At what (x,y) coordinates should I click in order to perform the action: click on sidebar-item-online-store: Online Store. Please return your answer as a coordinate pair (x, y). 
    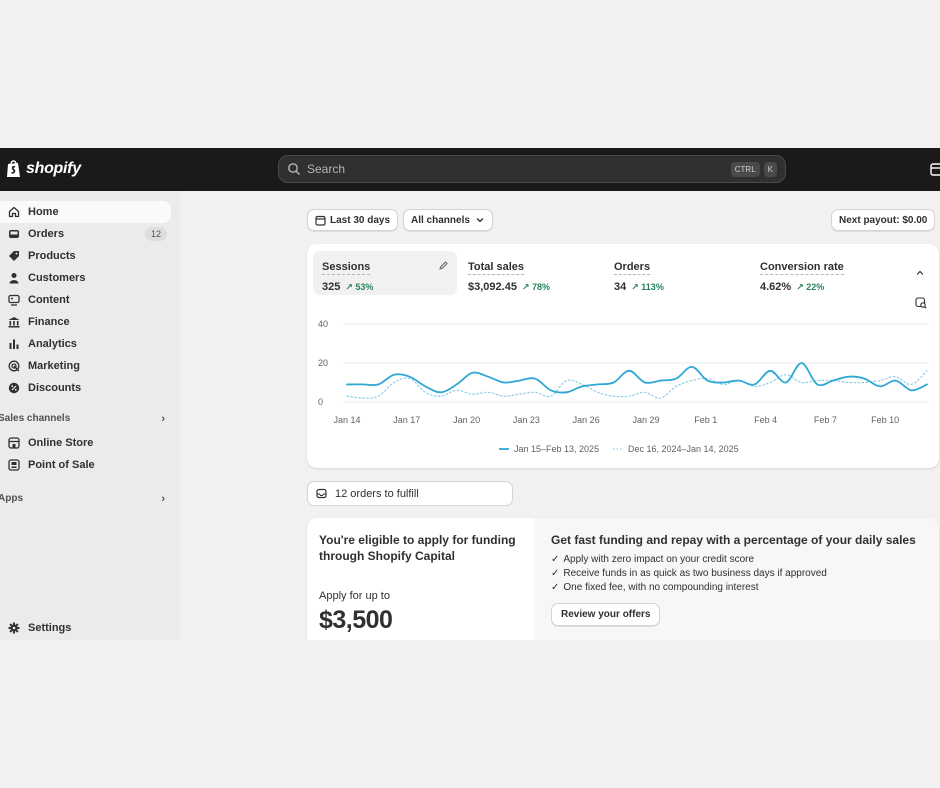
    Looking at the image, I should click on (85, 443).